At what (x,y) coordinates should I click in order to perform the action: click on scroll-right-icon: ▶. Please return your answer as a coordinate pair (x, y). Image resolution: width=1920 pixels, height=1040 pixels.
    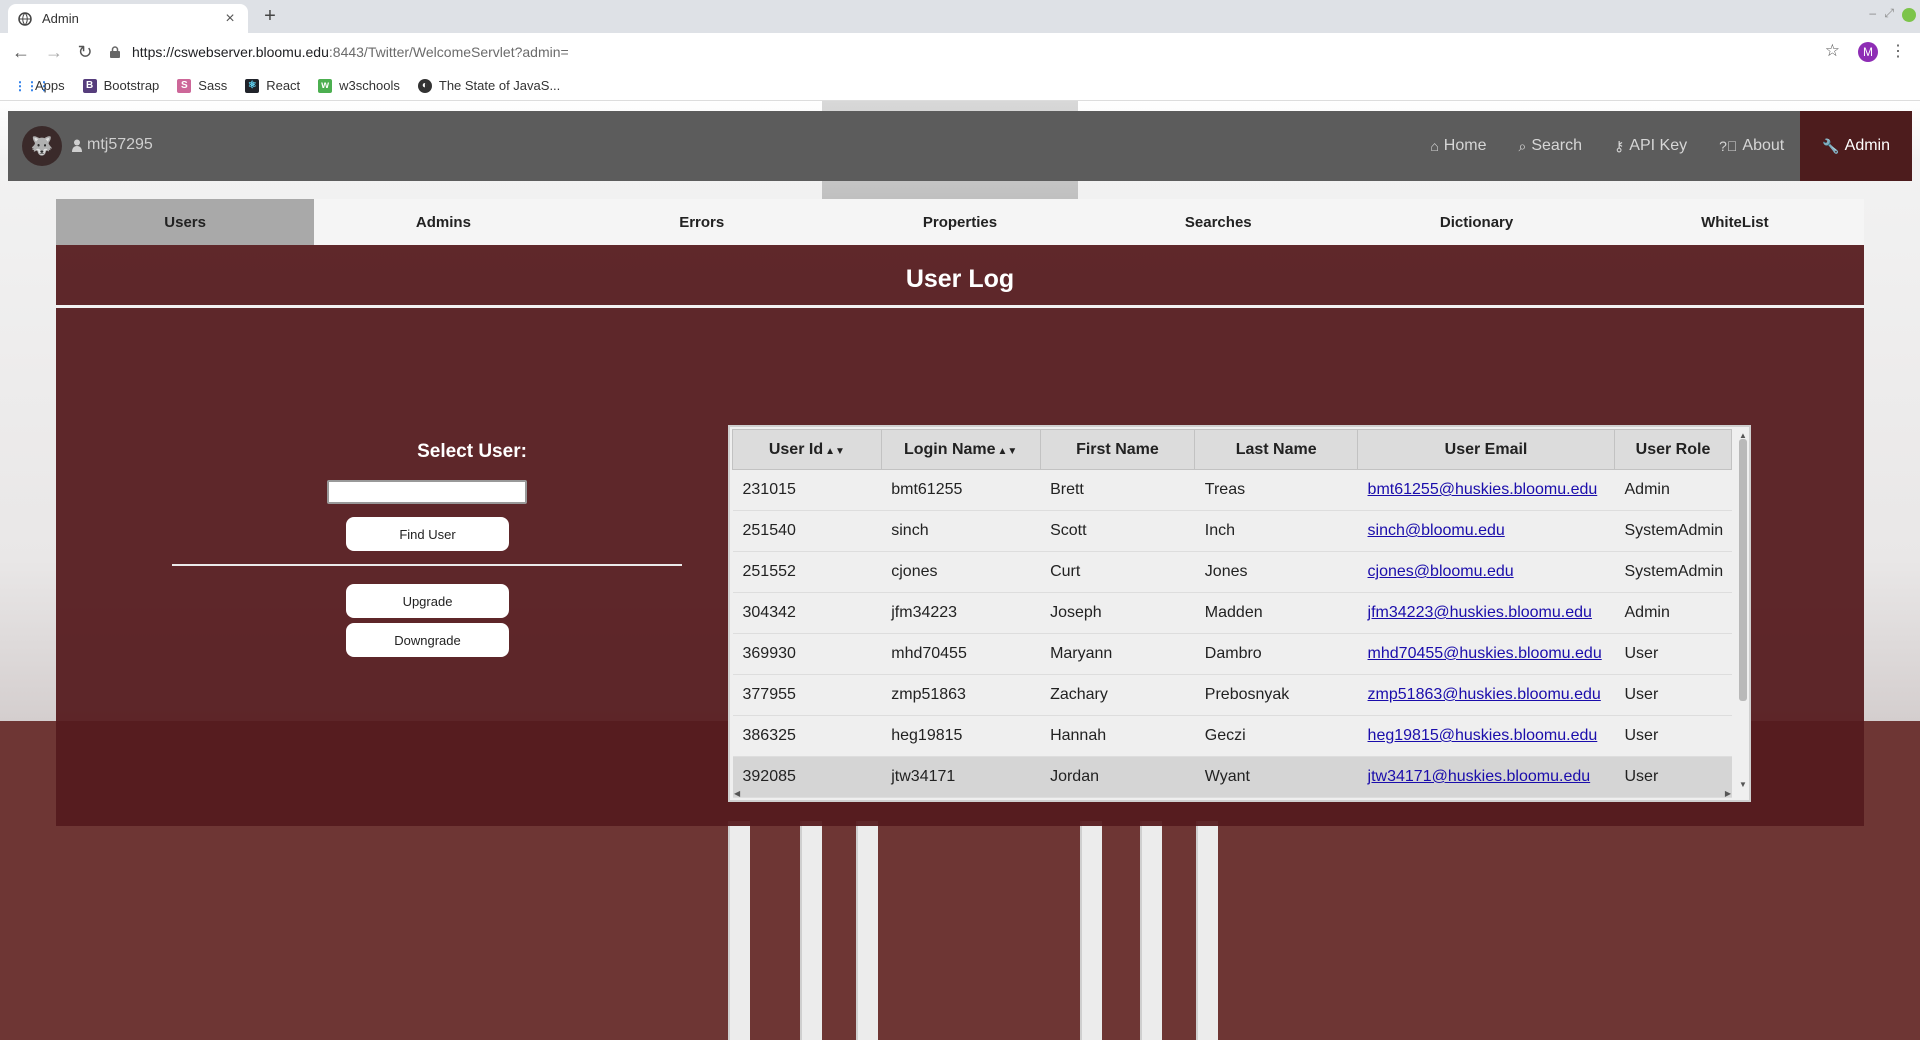
    Looking at the image, I should click on (1728, 793).